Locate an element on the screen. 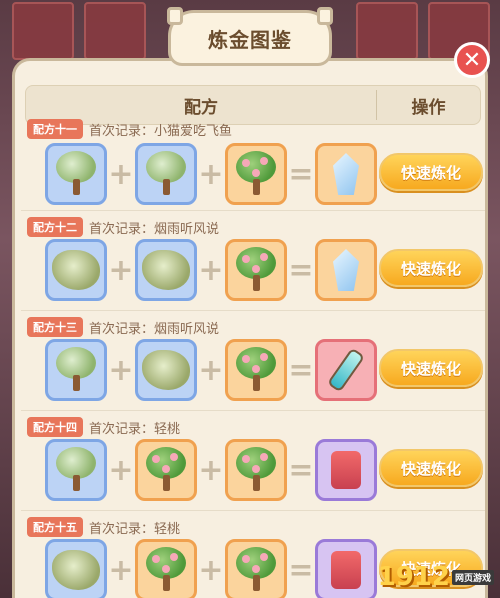 This screenshot has width=500, height=598. header-recipe: 配方 is located at coordinates (201, 107).